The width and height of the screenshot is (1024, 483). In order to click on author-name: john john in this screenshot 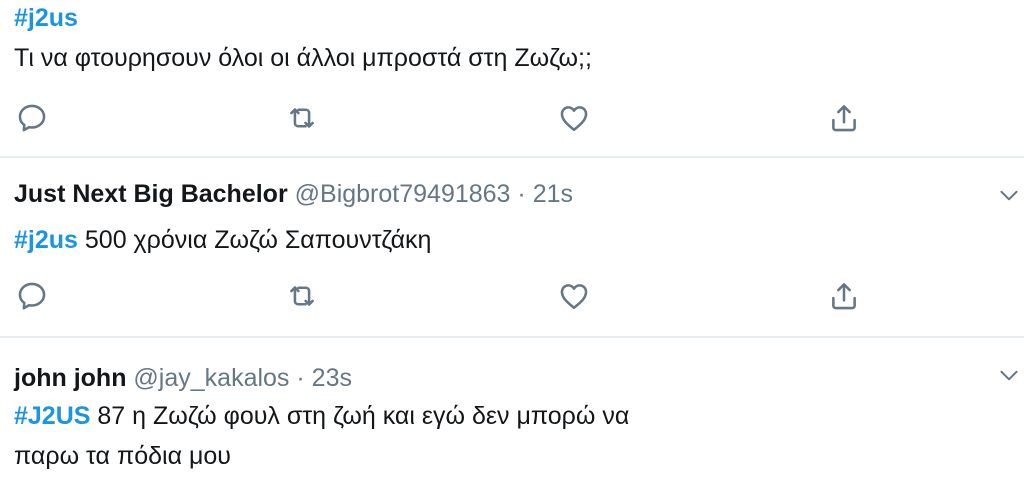, I will do `click(70, 378)`.